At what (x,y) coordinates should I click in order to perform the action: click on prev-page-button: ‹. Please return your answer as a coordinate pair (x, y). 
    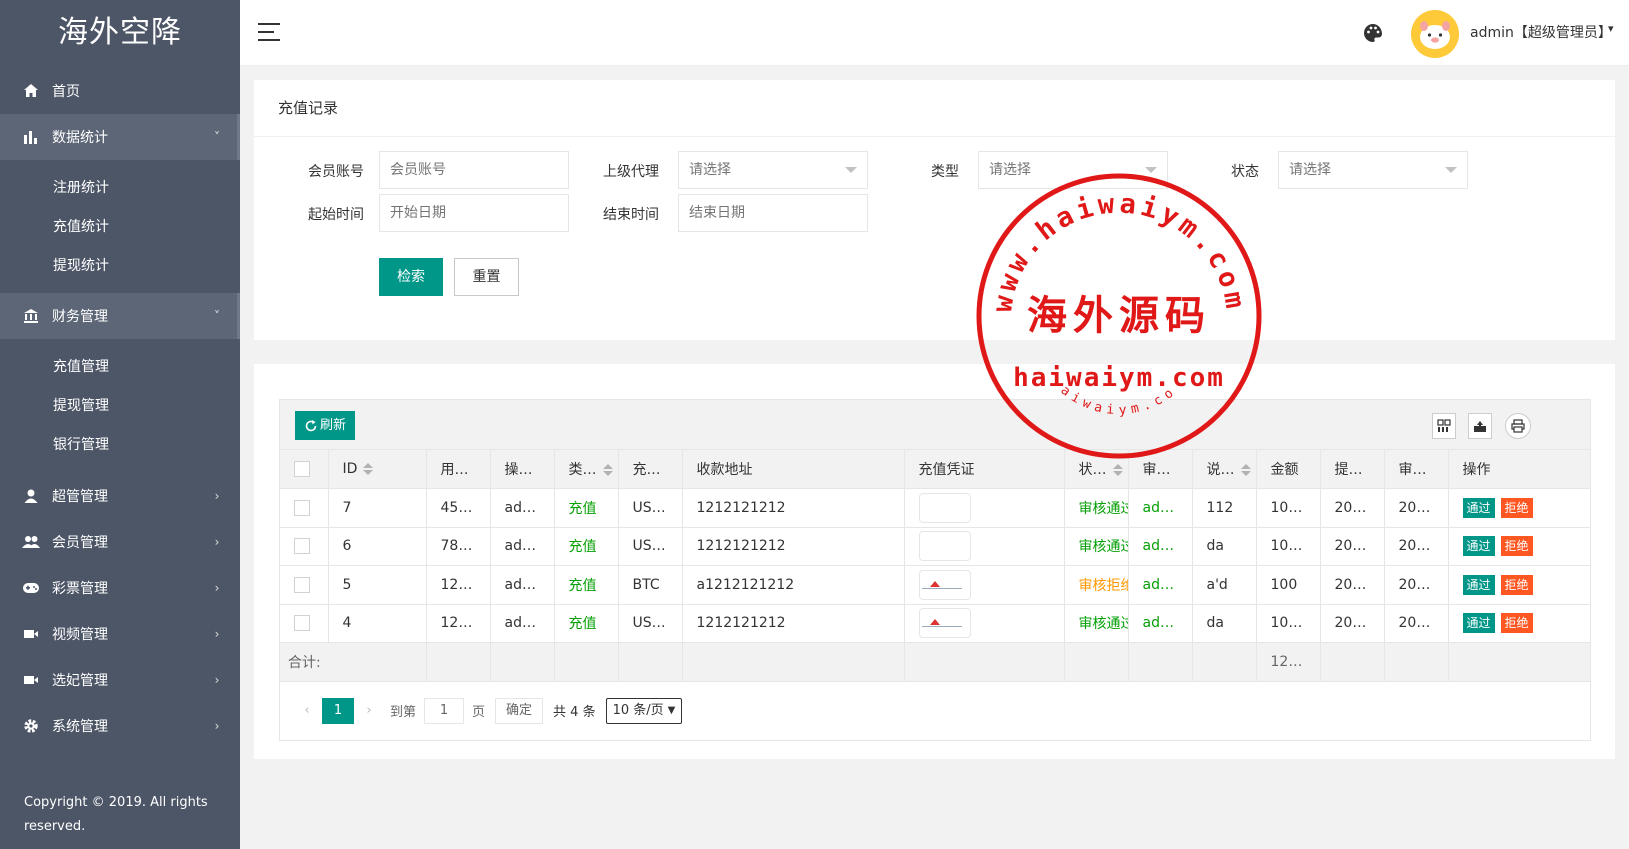
    Looking at the image, I should click on (307, 710).